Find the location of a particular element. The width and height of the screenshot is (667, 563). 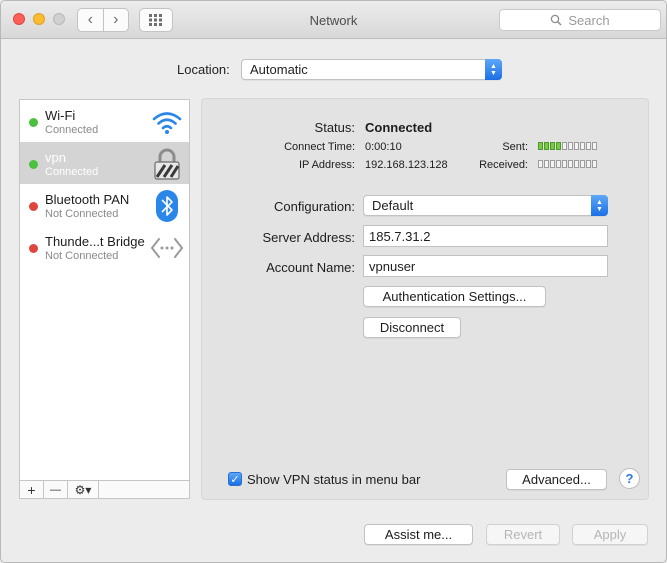

connect-time-value: 0:00:10 is located at coordinates (383, 147).